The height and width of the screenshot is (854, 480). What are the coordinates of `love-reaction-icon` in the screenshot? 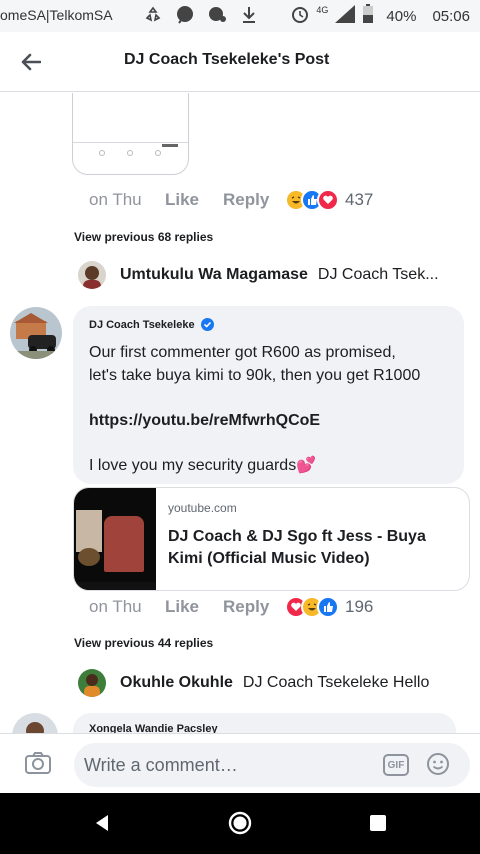 It's located at (328, 200).